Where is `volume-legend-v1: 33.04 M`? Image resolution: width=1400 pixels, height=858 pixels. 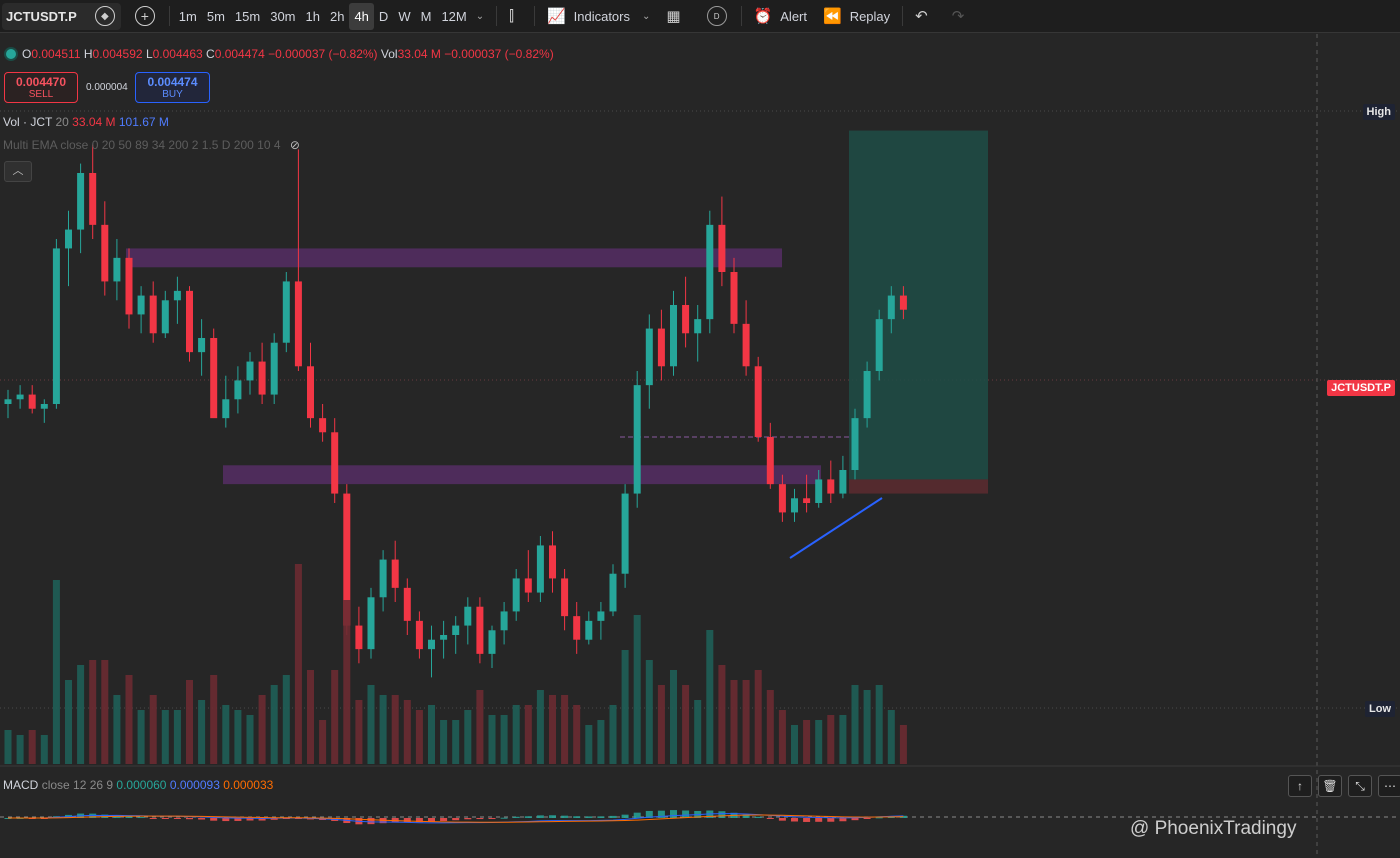 volume-legend-v1: 33.04 M is located at coordinates (94, 122).